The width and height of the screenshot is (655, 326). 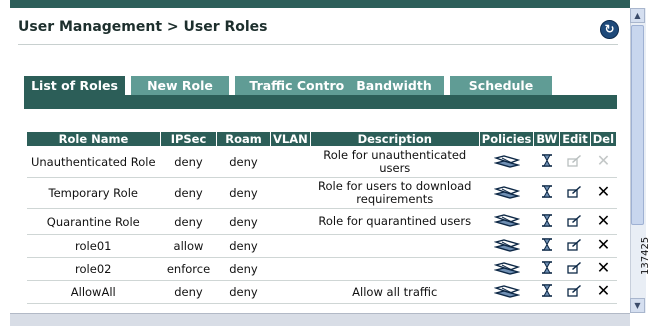 I want to click on role-name-cell: Quarantine Role, so click(x=93, y=221).